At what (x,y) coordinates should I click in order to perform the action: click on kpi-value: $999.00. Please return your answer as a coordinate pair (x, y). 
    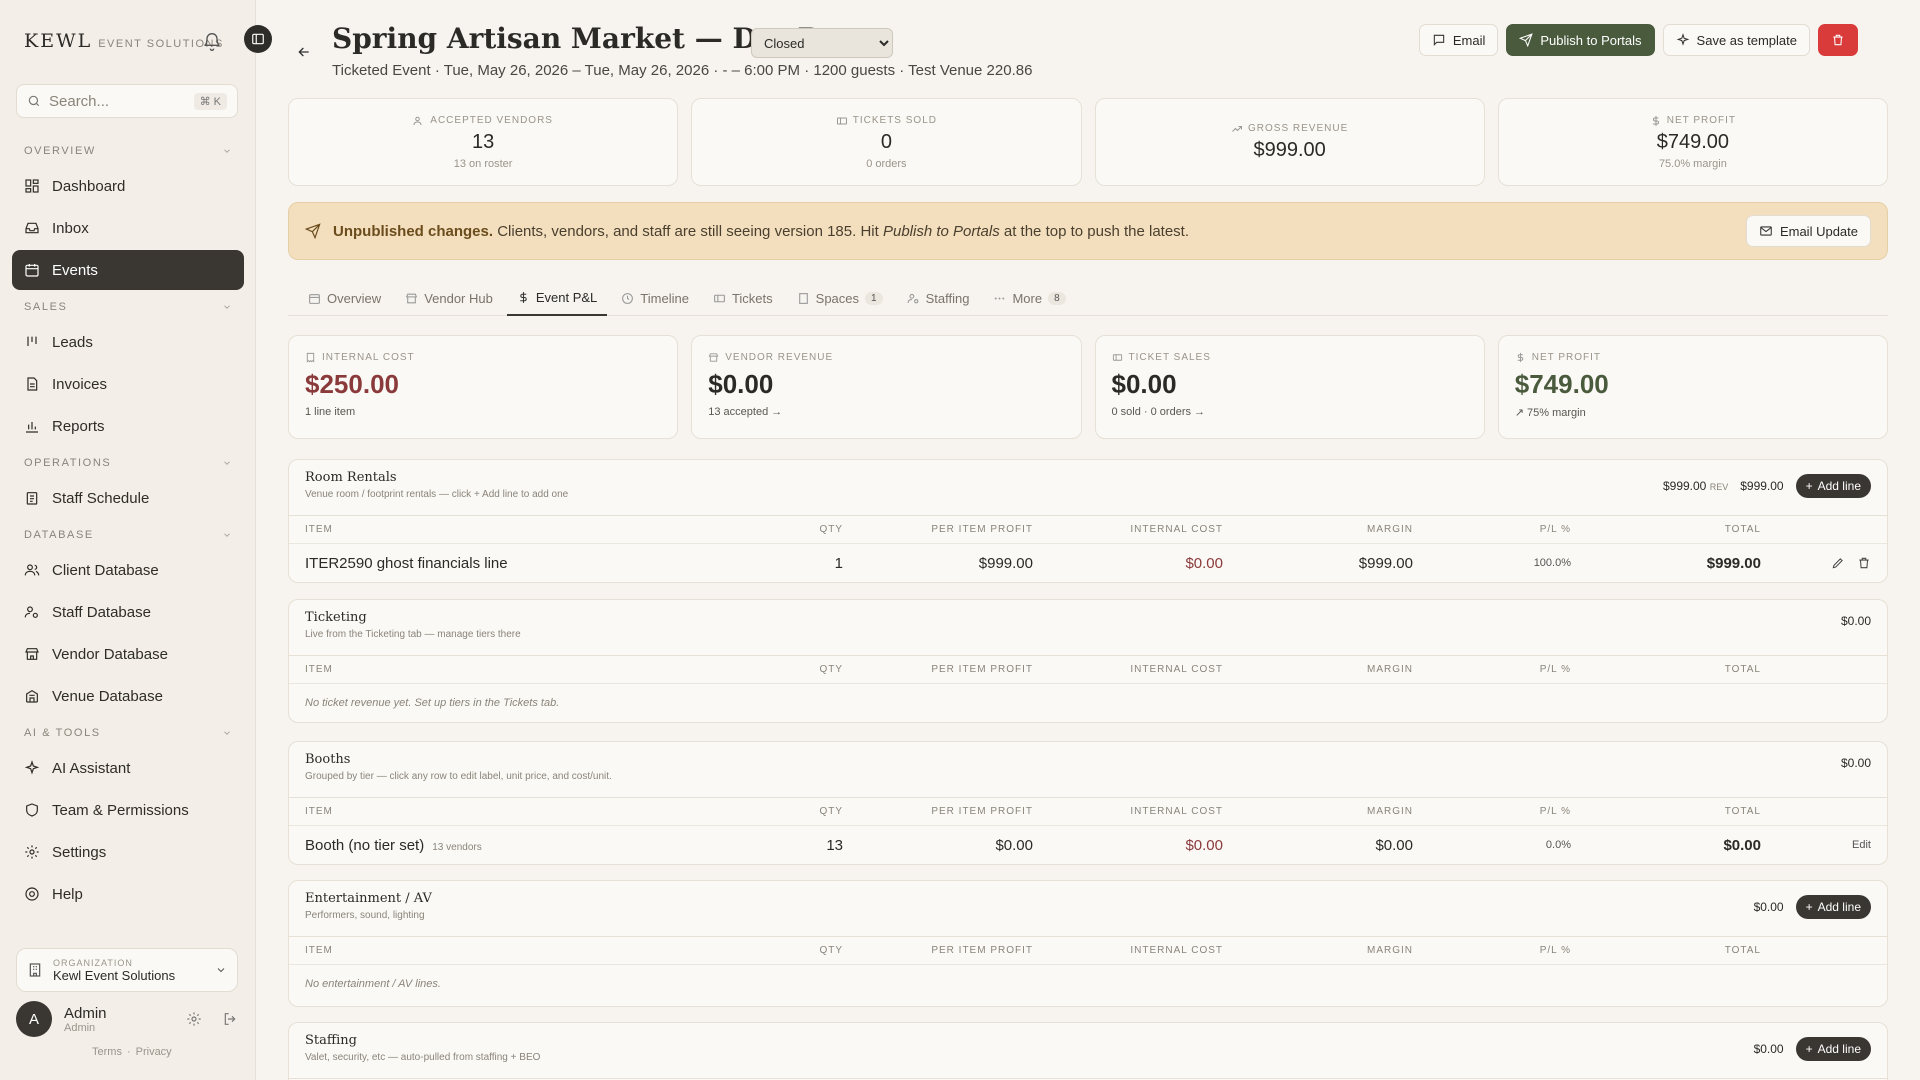
    Looking at the image, I should click on (1289, 149).